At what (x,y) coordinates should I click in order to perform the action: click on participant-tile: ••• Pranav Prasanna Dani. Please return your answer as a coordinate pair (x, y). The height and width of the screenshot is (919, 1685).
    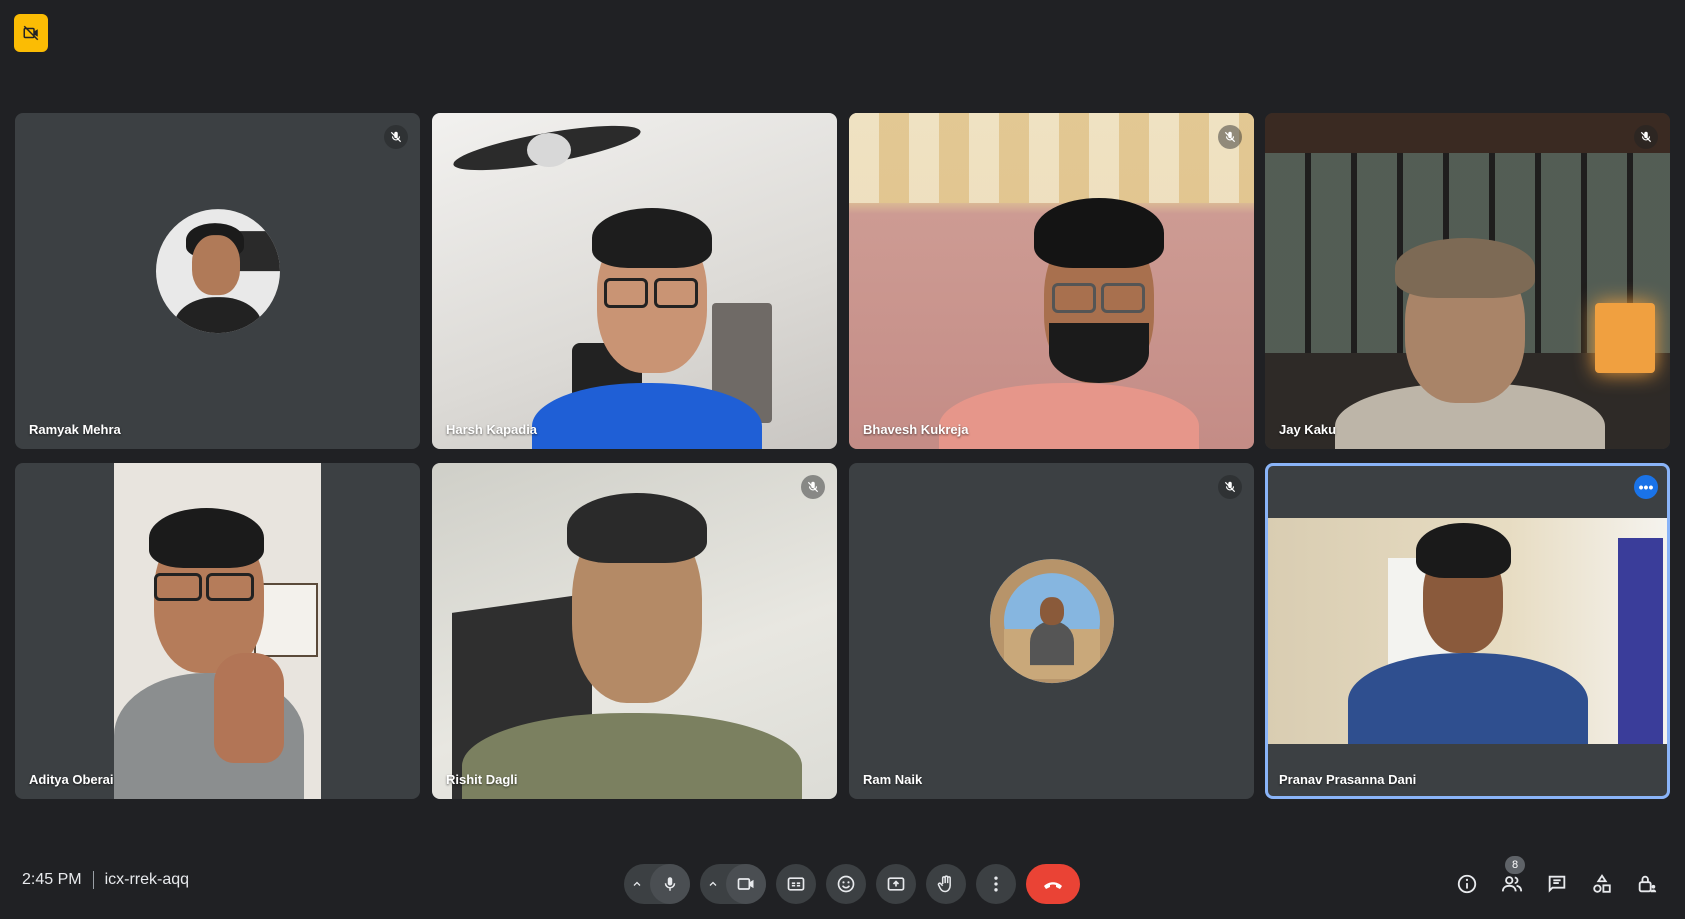
    Looking at the image, I should click on (1467, 631).